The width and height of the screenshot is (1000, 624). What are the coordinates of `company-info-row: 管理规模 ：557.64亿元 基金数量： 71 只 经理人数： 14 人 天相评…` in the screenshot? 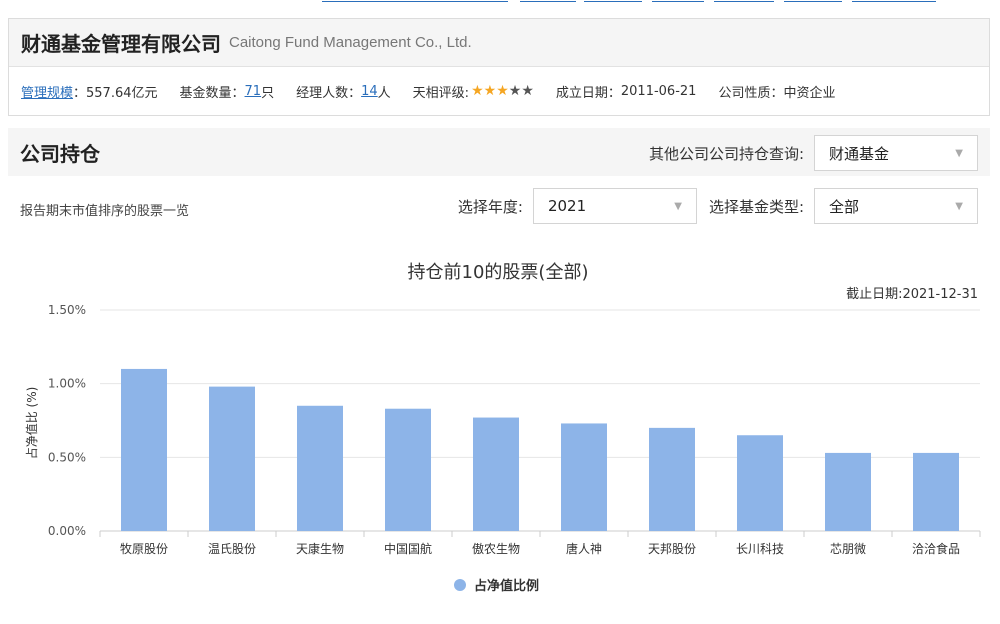 It's located at (499, 91).